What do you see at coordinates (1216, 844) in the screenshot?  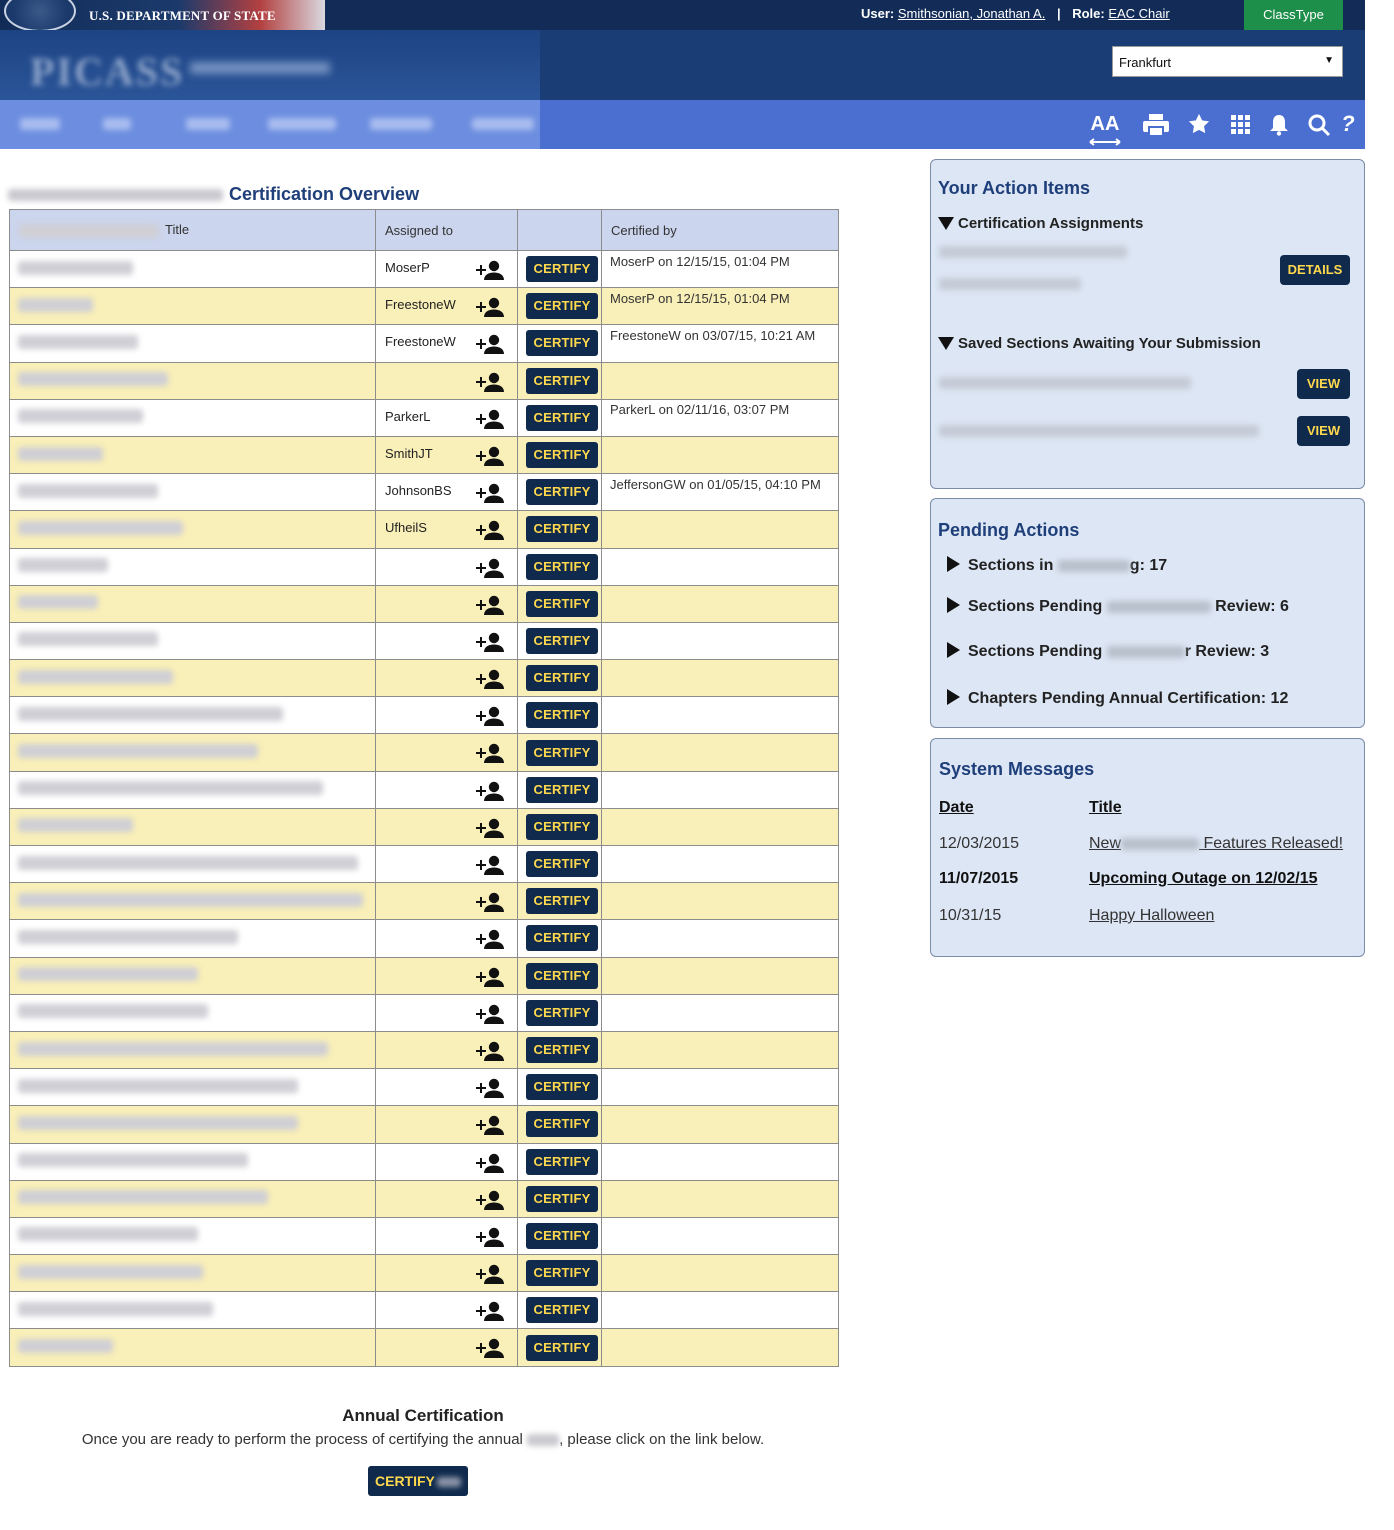 I see `message-title-link: New Features Released!` at bounding box center [1216, 844].